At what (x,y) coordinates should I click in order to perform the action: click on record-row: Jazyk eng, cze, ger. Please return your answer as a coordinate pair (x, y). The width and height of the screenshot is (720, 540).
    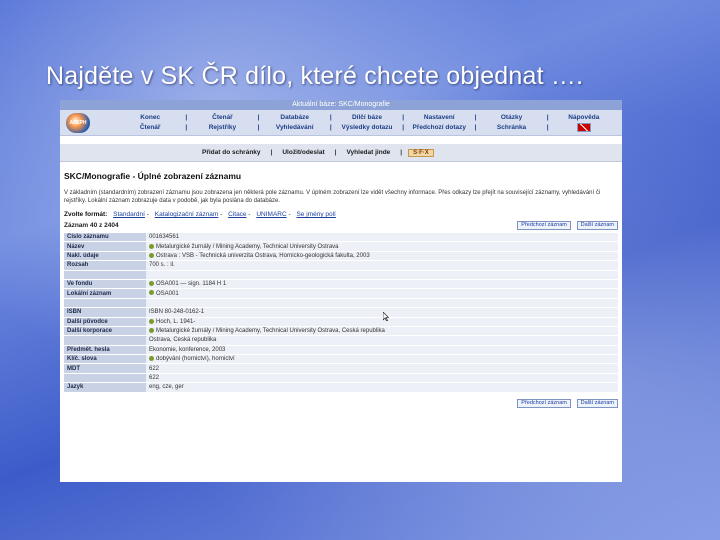
    Looking at the image, I should click on (341, 387).